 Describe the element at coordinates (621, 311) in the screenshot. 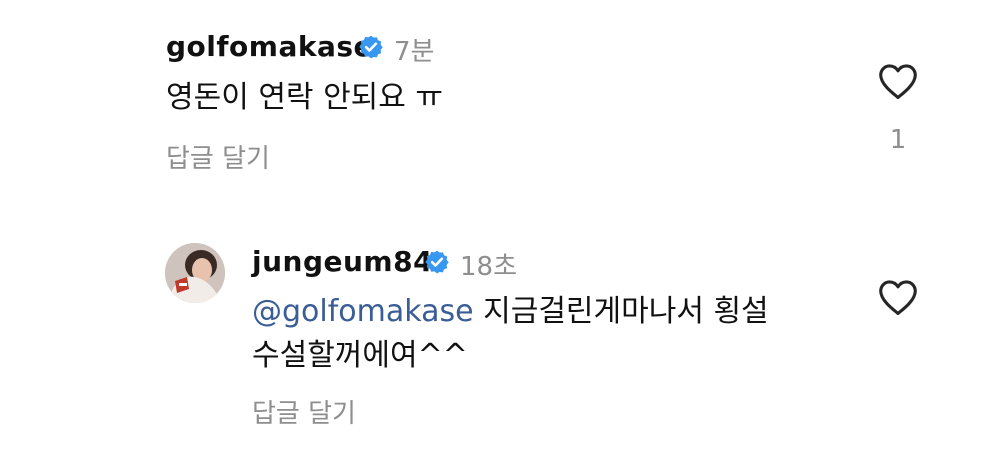

I see `comment-text-line1: 지금걸린게마나서 횡설` at that location.